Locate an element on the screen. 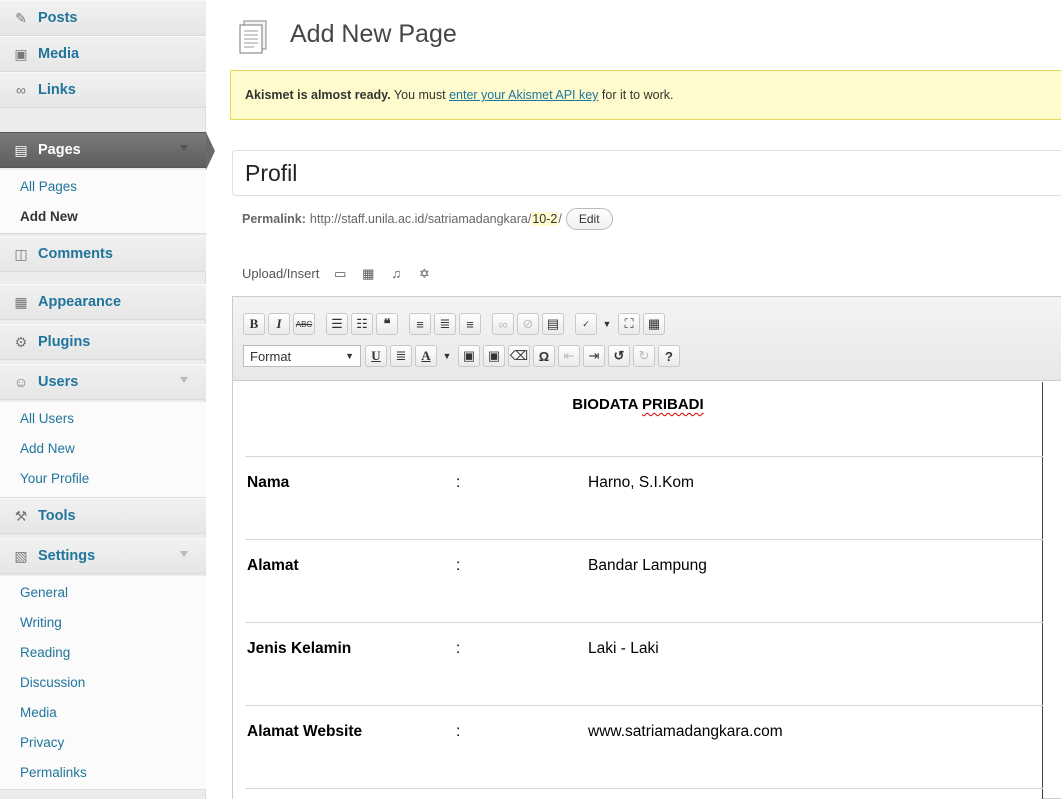 This screenshot has height=799, width=1061. menu-users: ☺ Users is located at coordinates (103, 382).